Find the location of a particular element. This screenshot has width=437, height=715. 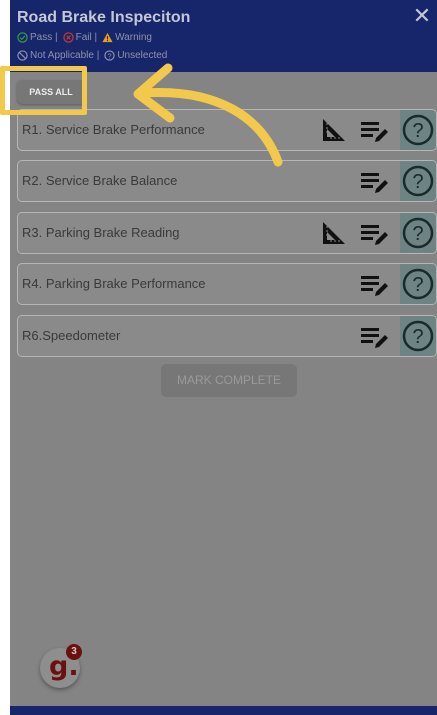

inspection-item-r6: R6.Speedometer ? is located at coordinates (227, 336).